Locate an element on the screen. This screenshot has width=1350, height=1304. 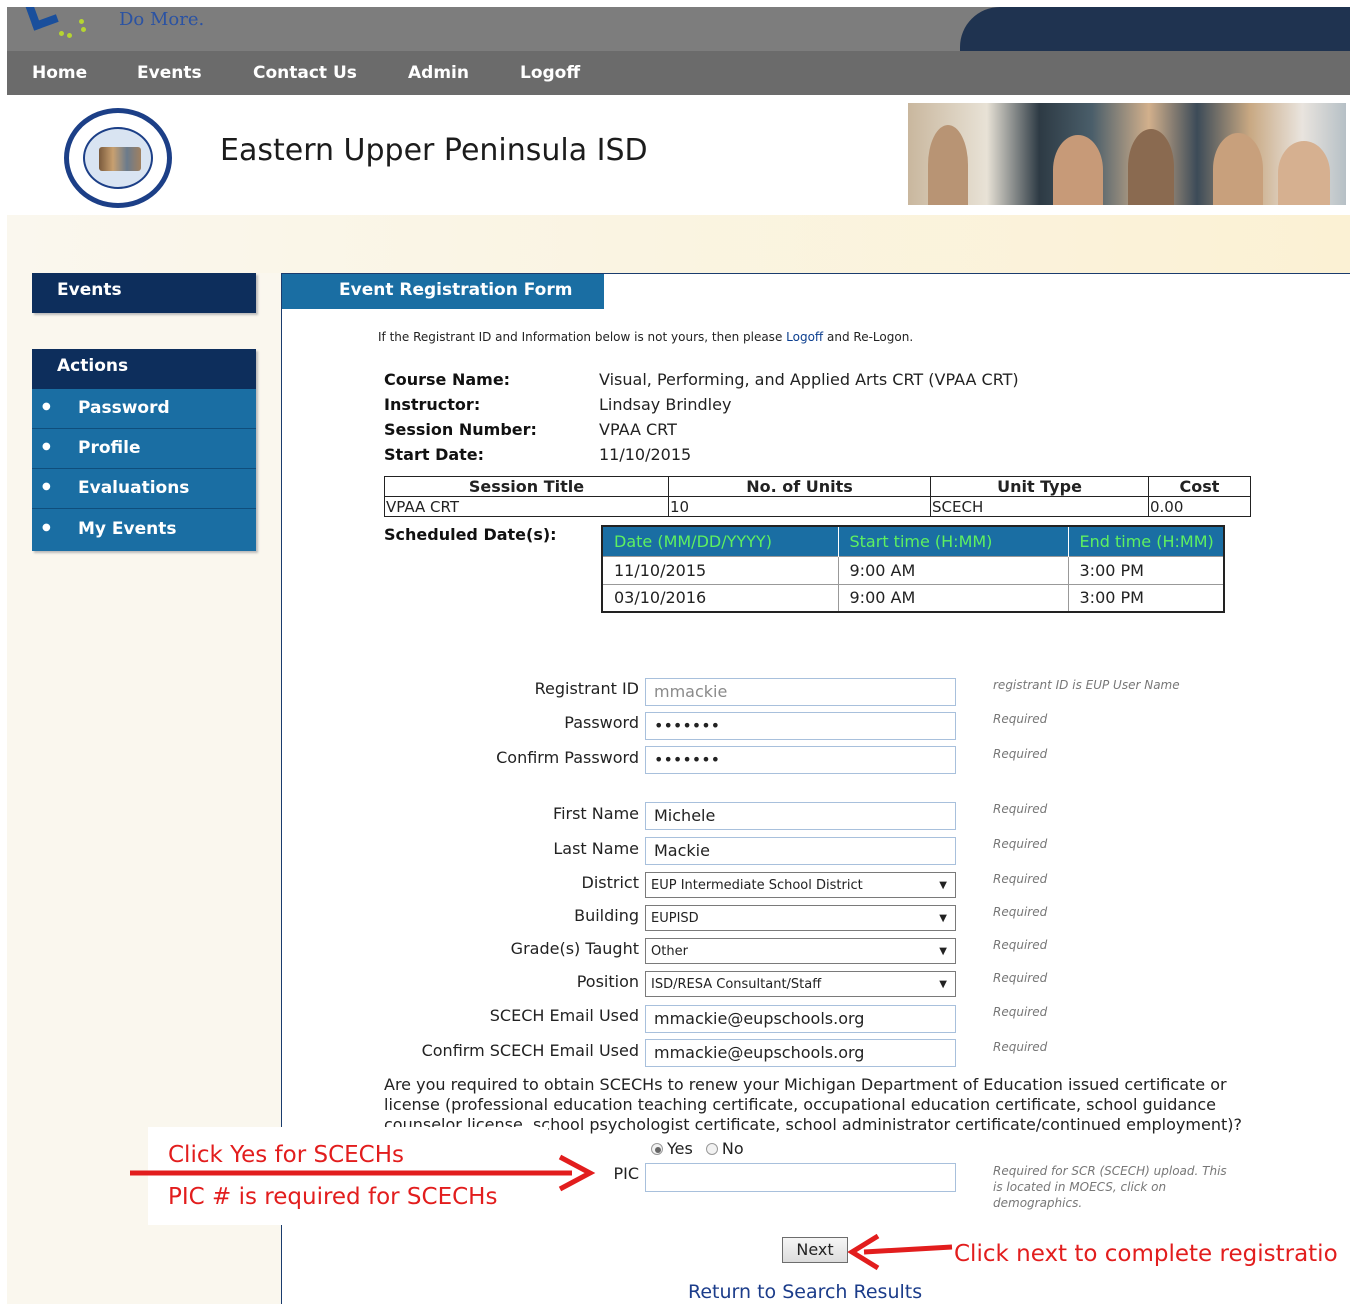
arrow-to-pic-icon is located at coordinates (363, 1173).